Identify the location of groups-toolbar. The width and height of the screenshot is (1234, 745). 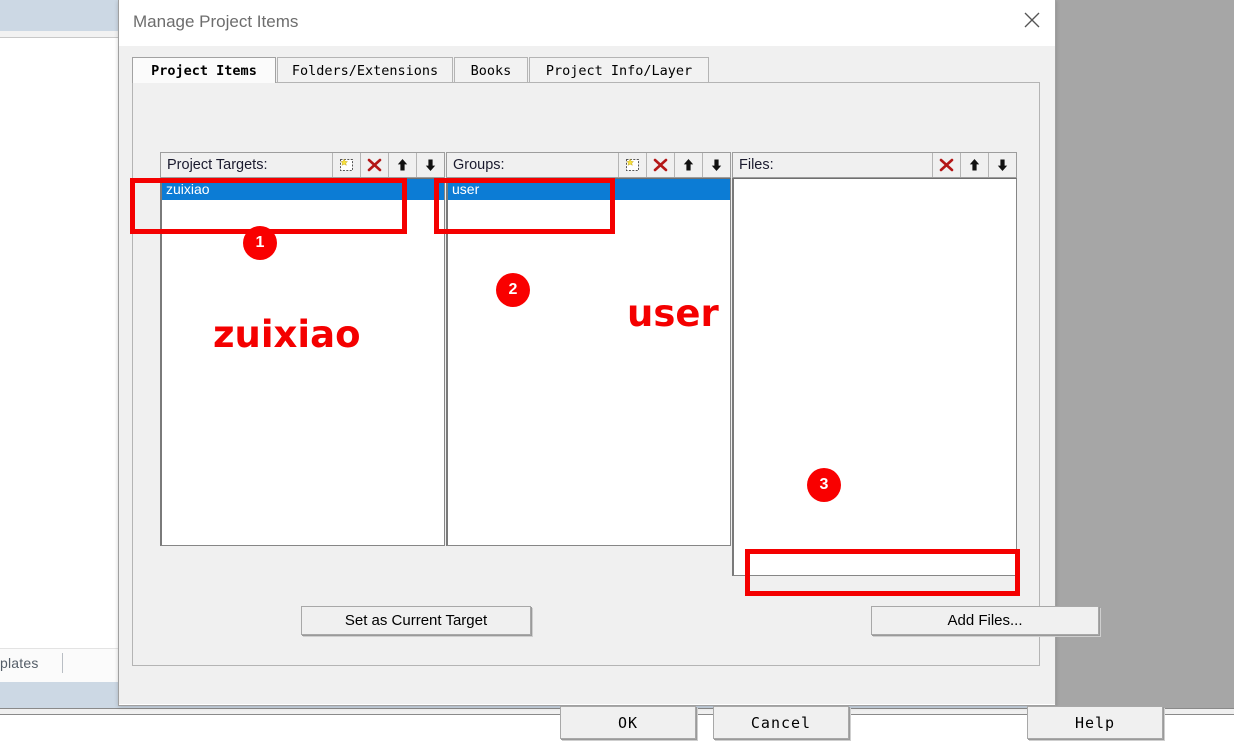
(674, 165).